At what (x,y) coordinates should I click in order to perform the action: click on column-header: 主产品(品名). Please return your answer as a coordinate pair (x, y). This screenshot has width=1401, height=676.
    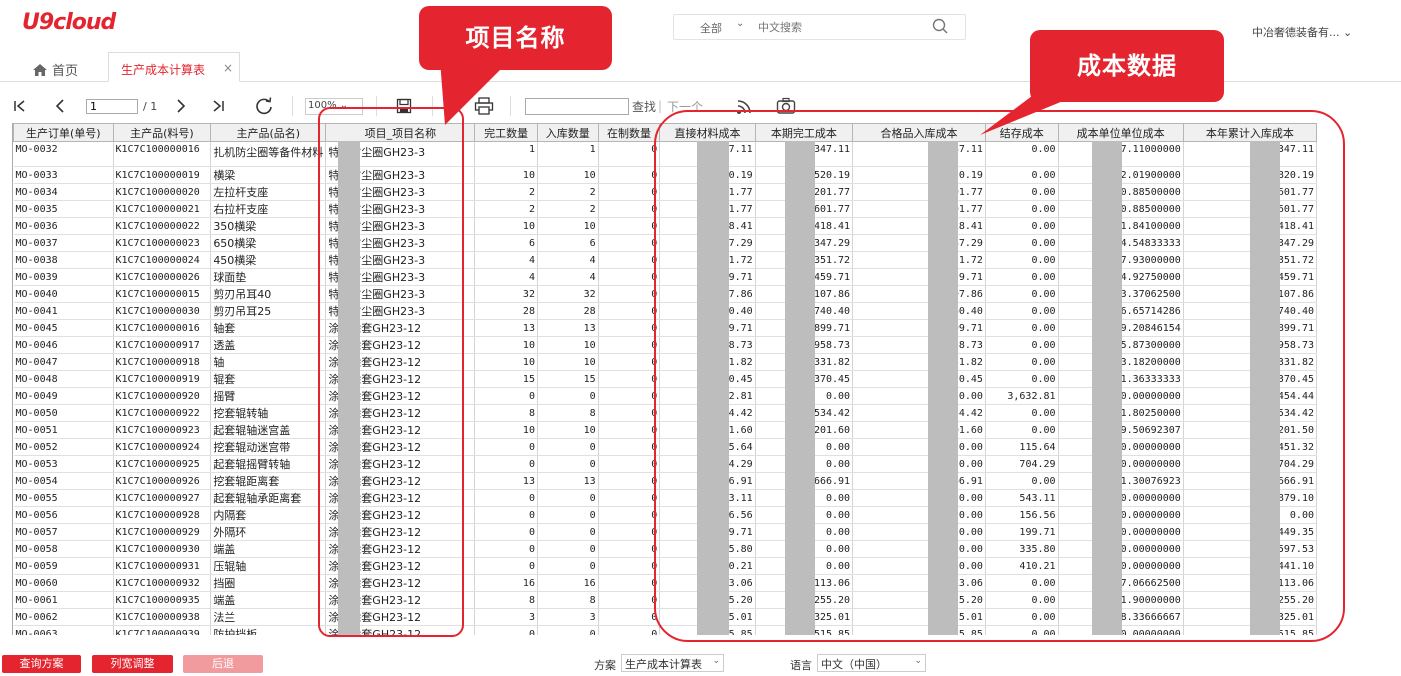
    Looking at the image, I should click on (268, 132).